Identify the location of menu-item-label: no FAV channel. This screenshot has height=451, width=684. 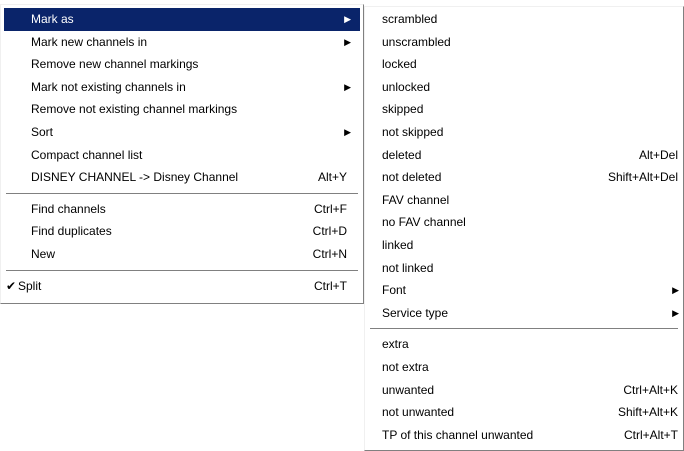
(424, 222).